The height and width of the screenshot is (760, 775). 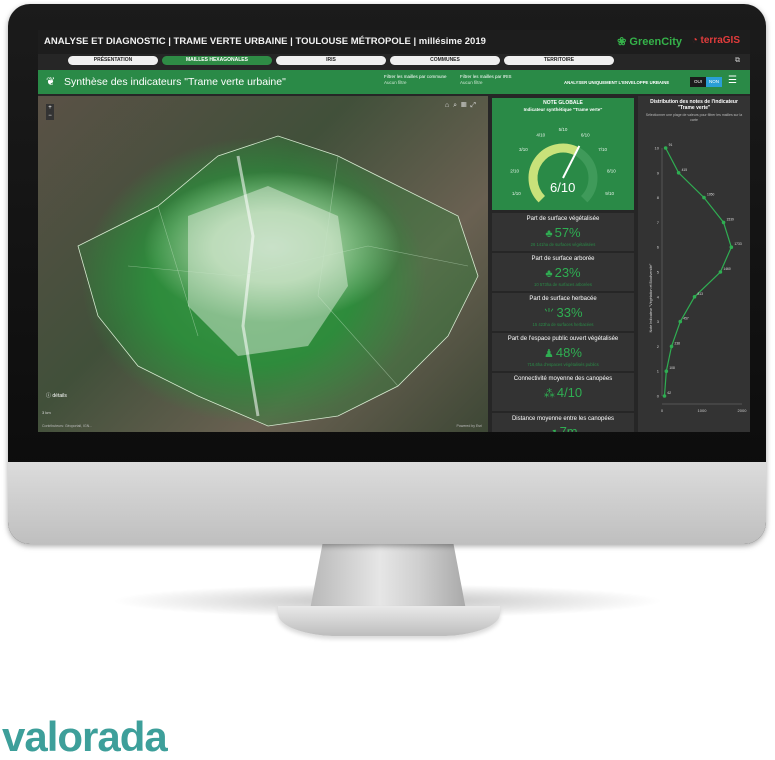 I want to click on card-sub: 26 141ha de surfaces végétalisées, so click(x=563, y=244).